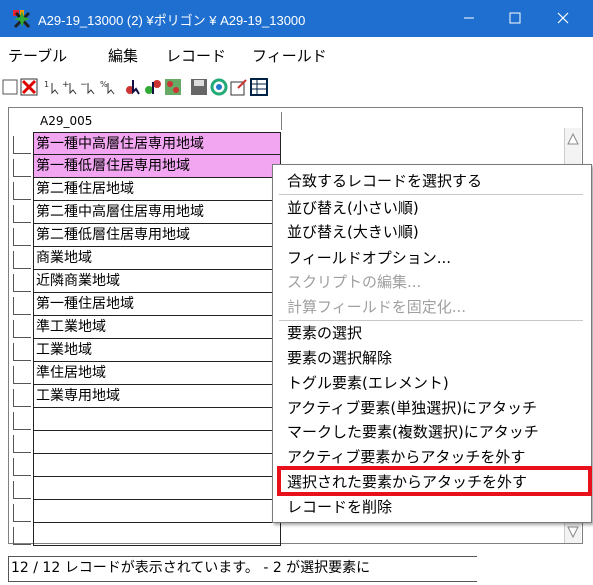  I want to click on table-cell: 工業専用地域, so click(157, 396).